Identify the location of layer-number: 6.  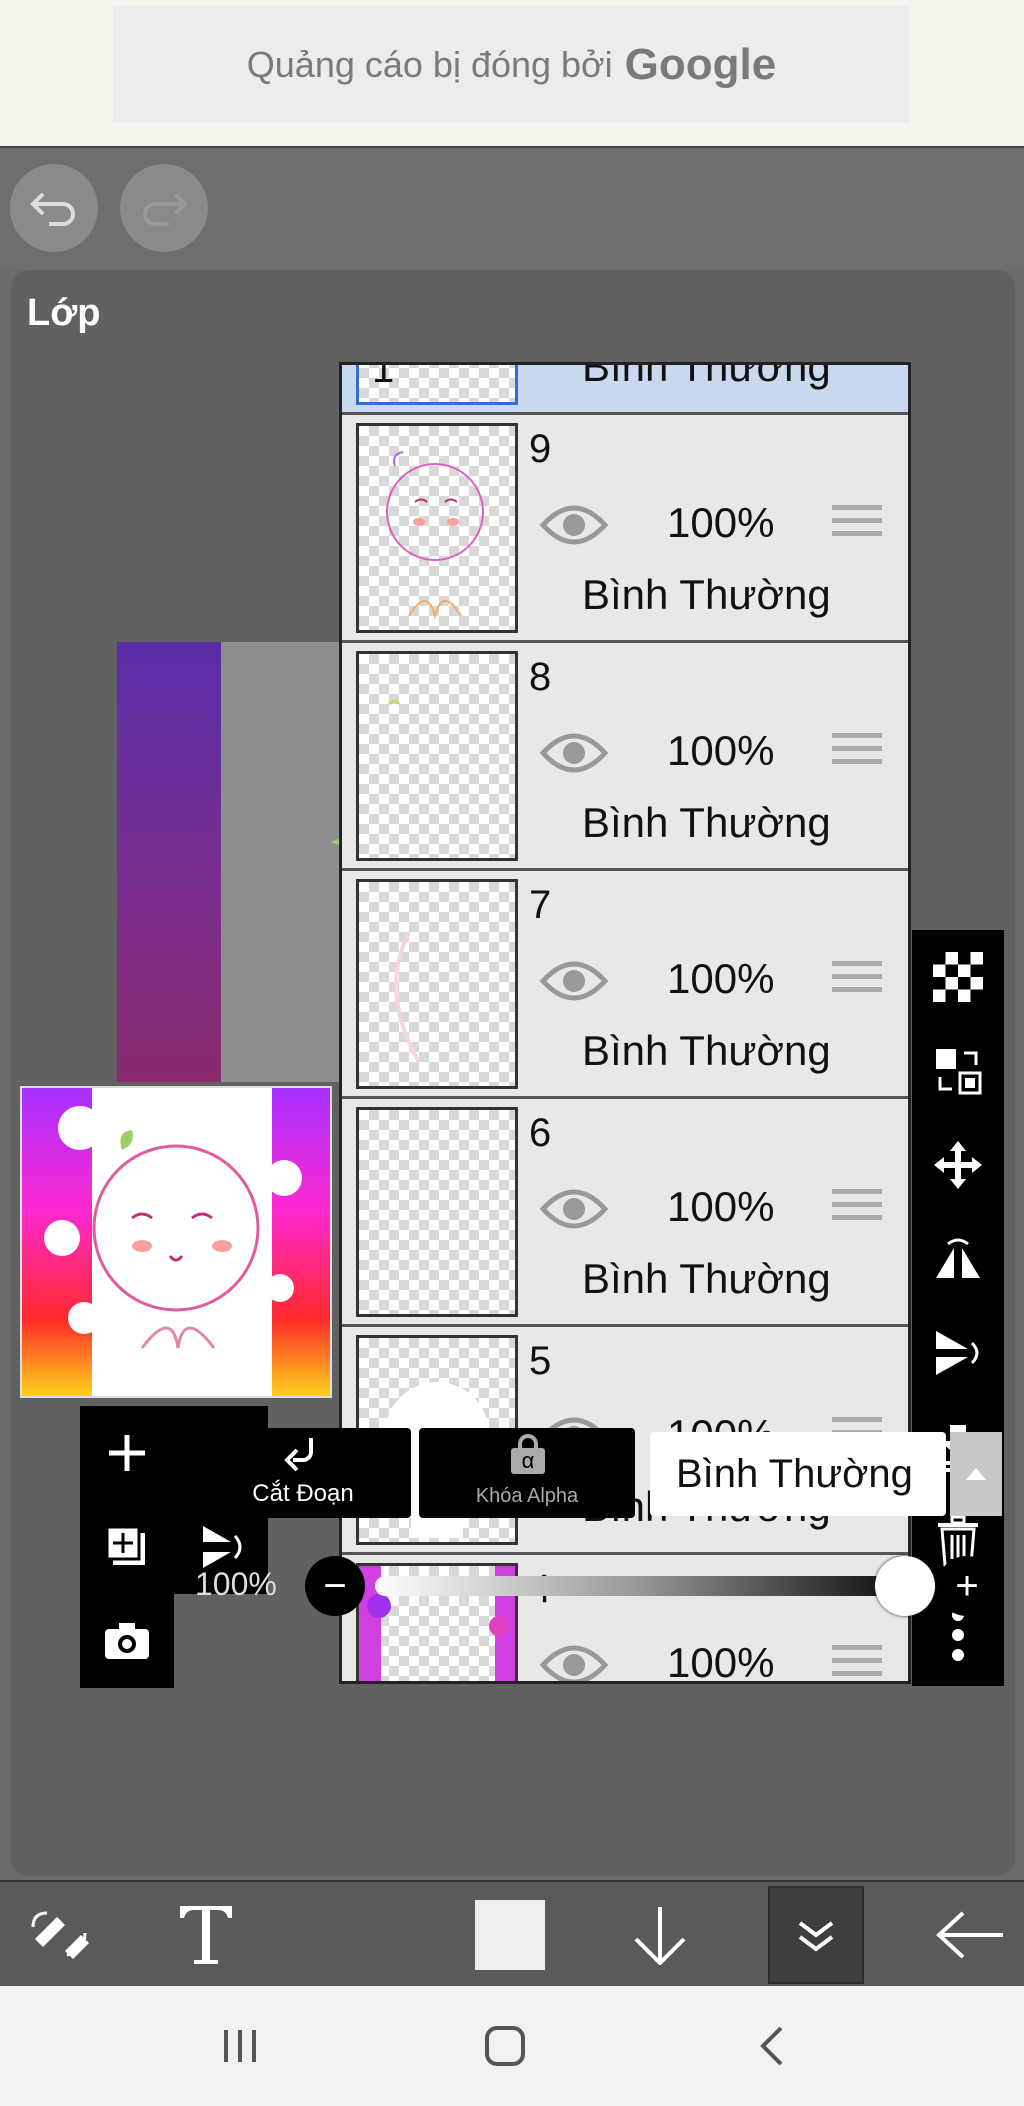
(540, 1133).